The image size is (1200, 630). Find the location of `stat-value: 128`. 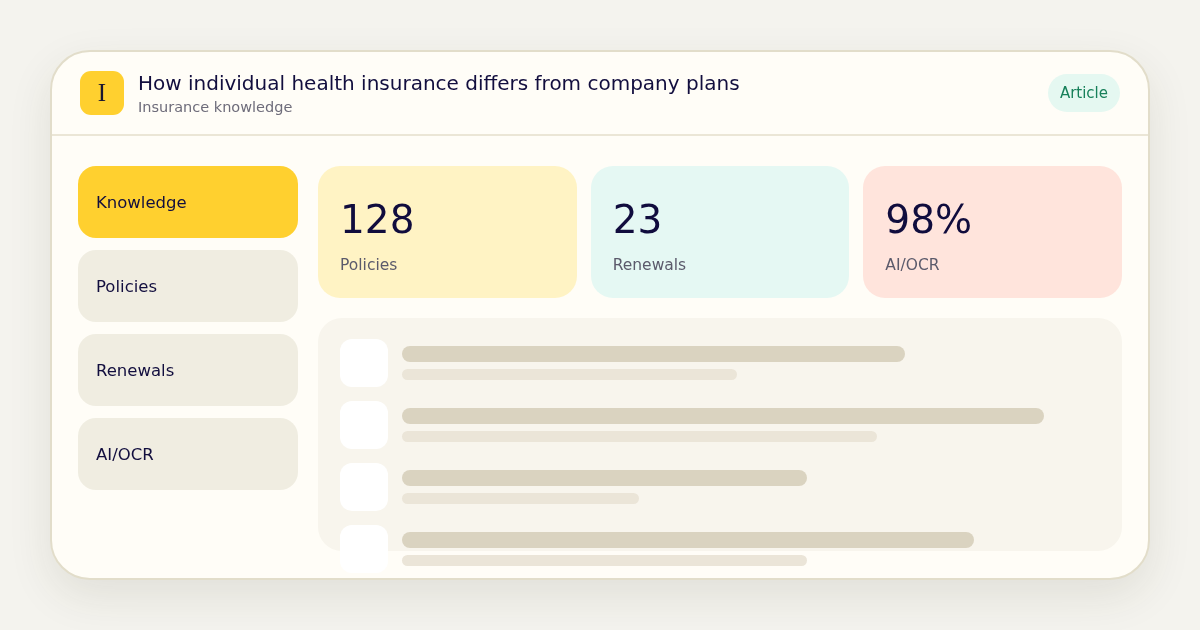

stat-value: 128 is located at coordinates (377, 220).